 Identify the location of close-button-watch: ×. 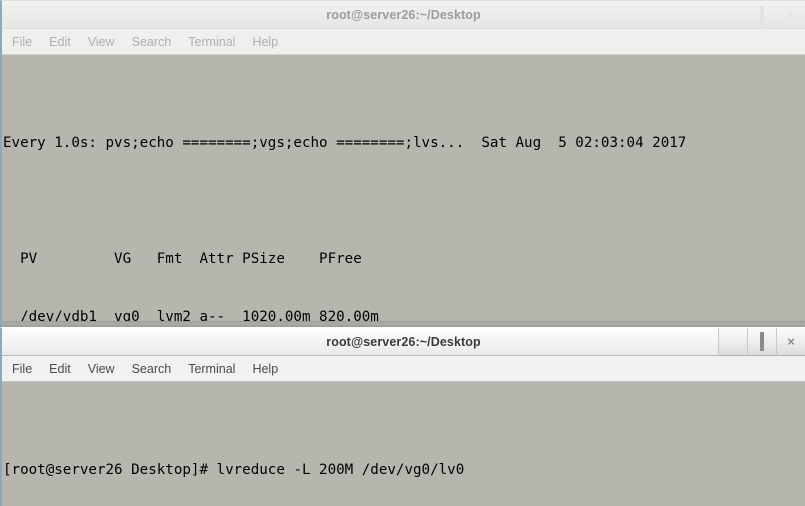
(790, 15).